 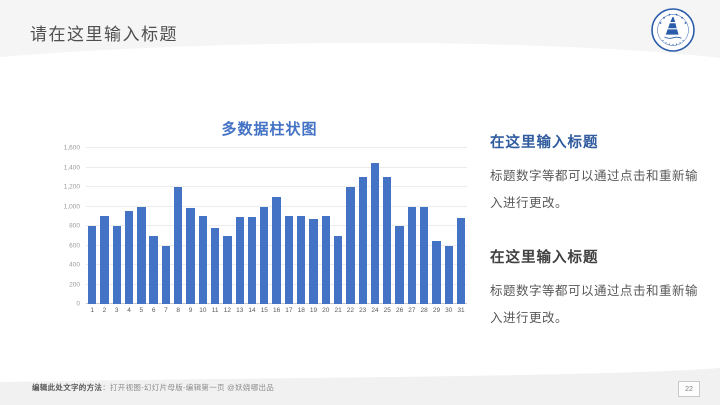 I want to click on footer-note-bold: 编辑此处文字的方法, so click(x=67, y=387).